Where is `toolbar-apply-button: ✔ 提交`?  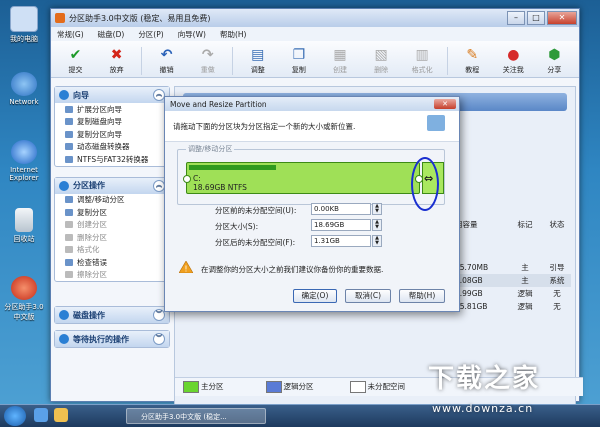 toolbar-apply-button: ✔ 提交 is located at coordinates (75, 61).